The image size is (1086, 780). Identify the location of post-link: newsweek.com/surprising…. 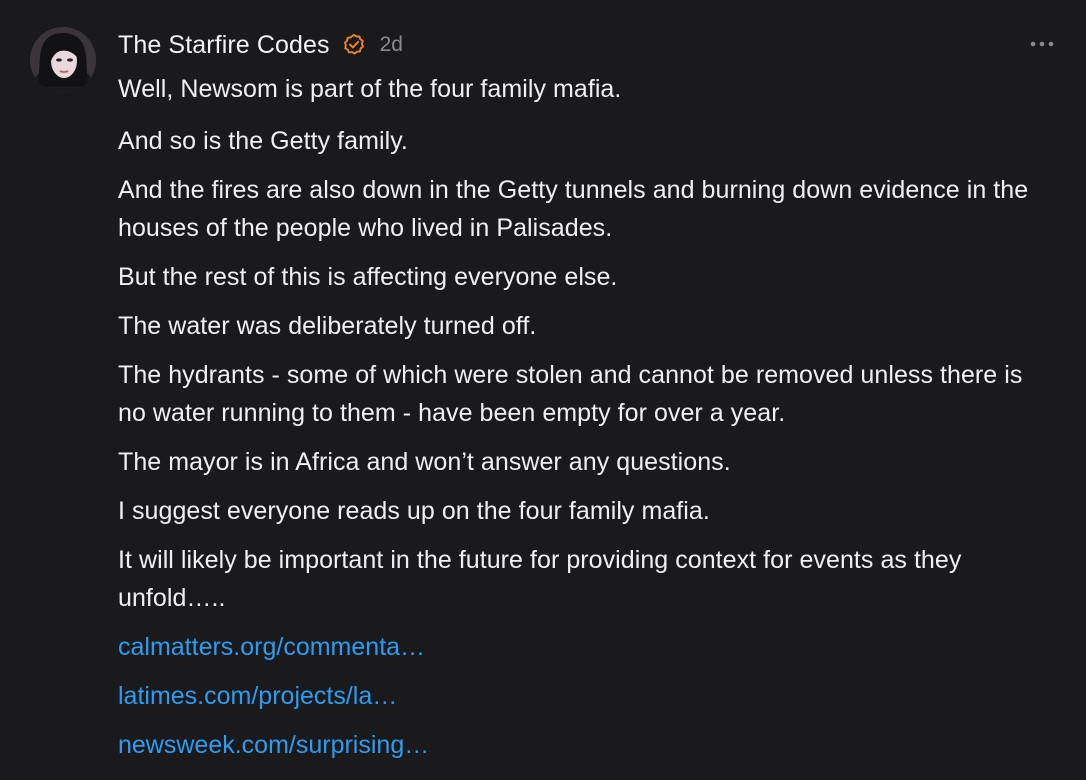
(583, 745).